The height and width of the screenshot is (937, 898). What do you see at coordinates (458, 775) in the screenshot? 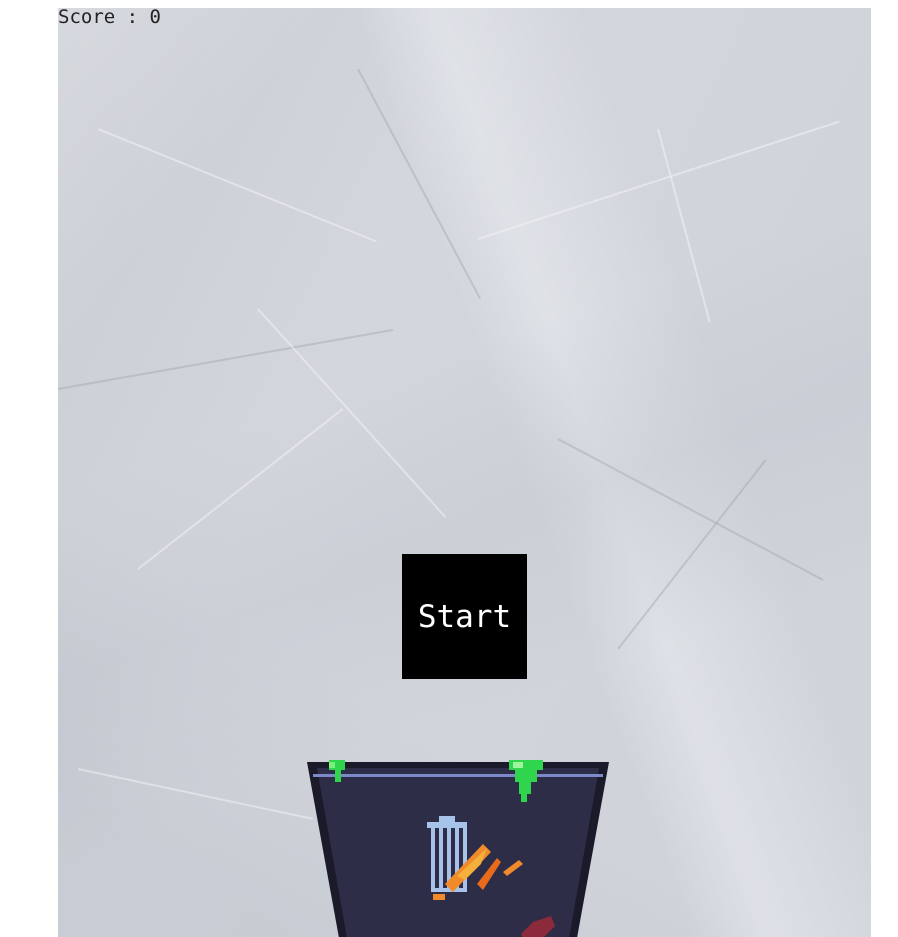
I see `bin-rim-line` at bounding box center [458, 775].